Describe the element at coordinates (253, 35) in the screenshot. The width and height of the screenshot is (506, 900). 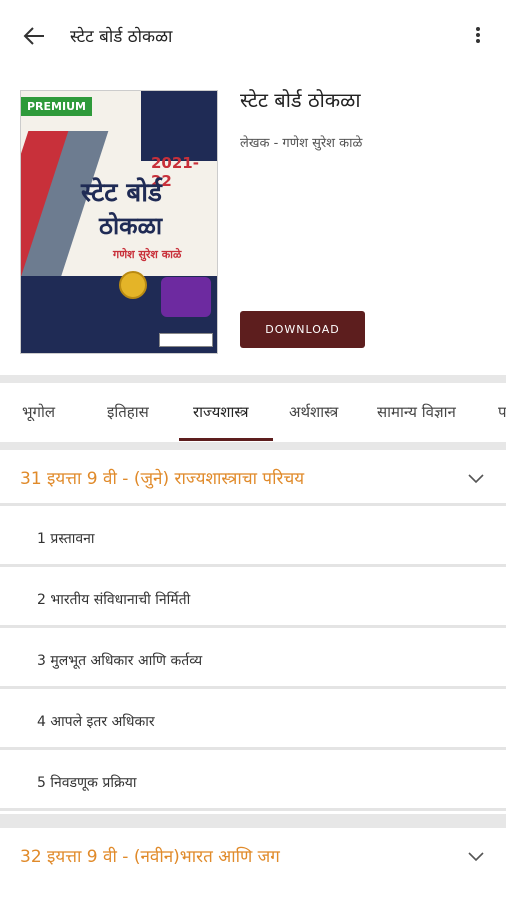
I see `app-bar: स्टेट बोर्ड ठोकळा` at that location.